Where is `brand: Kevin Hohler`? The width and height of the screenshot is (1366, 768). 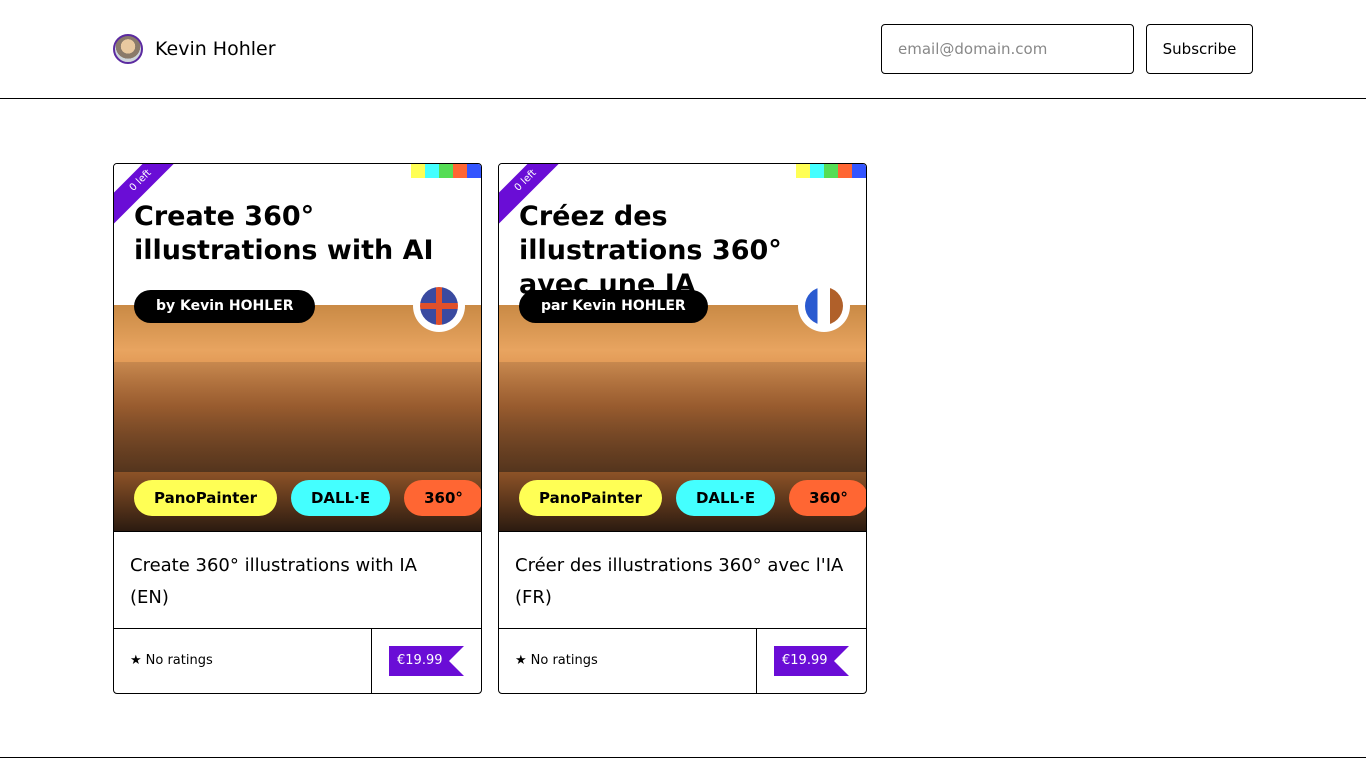 brand: Kevin Hohler is located at coordinates (194, 49).